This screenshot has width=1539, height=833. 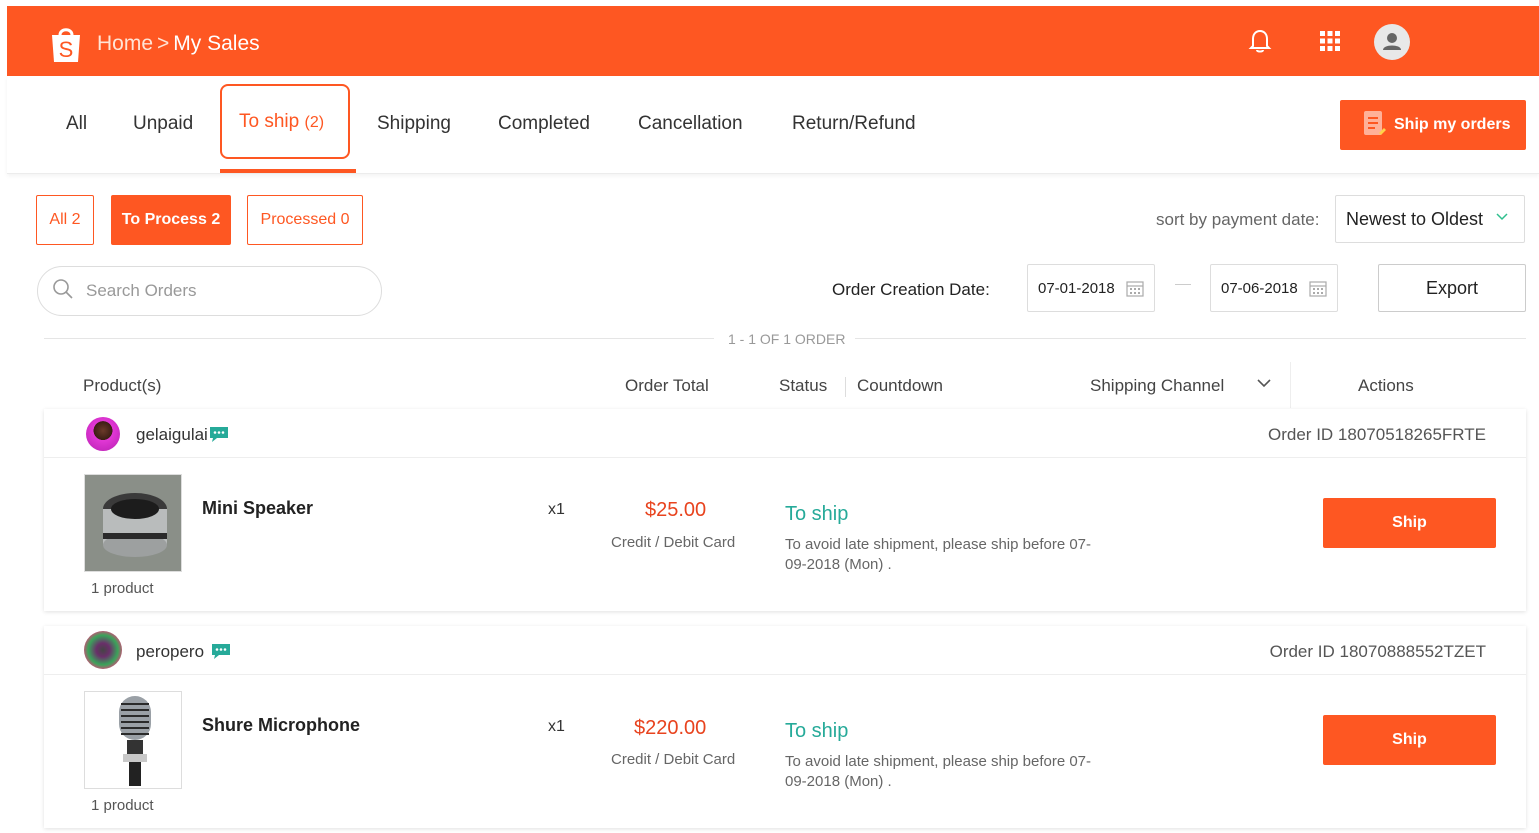 I want to click on ship-my-orders-button: Ship my orders, so click(x=1433, y=125).